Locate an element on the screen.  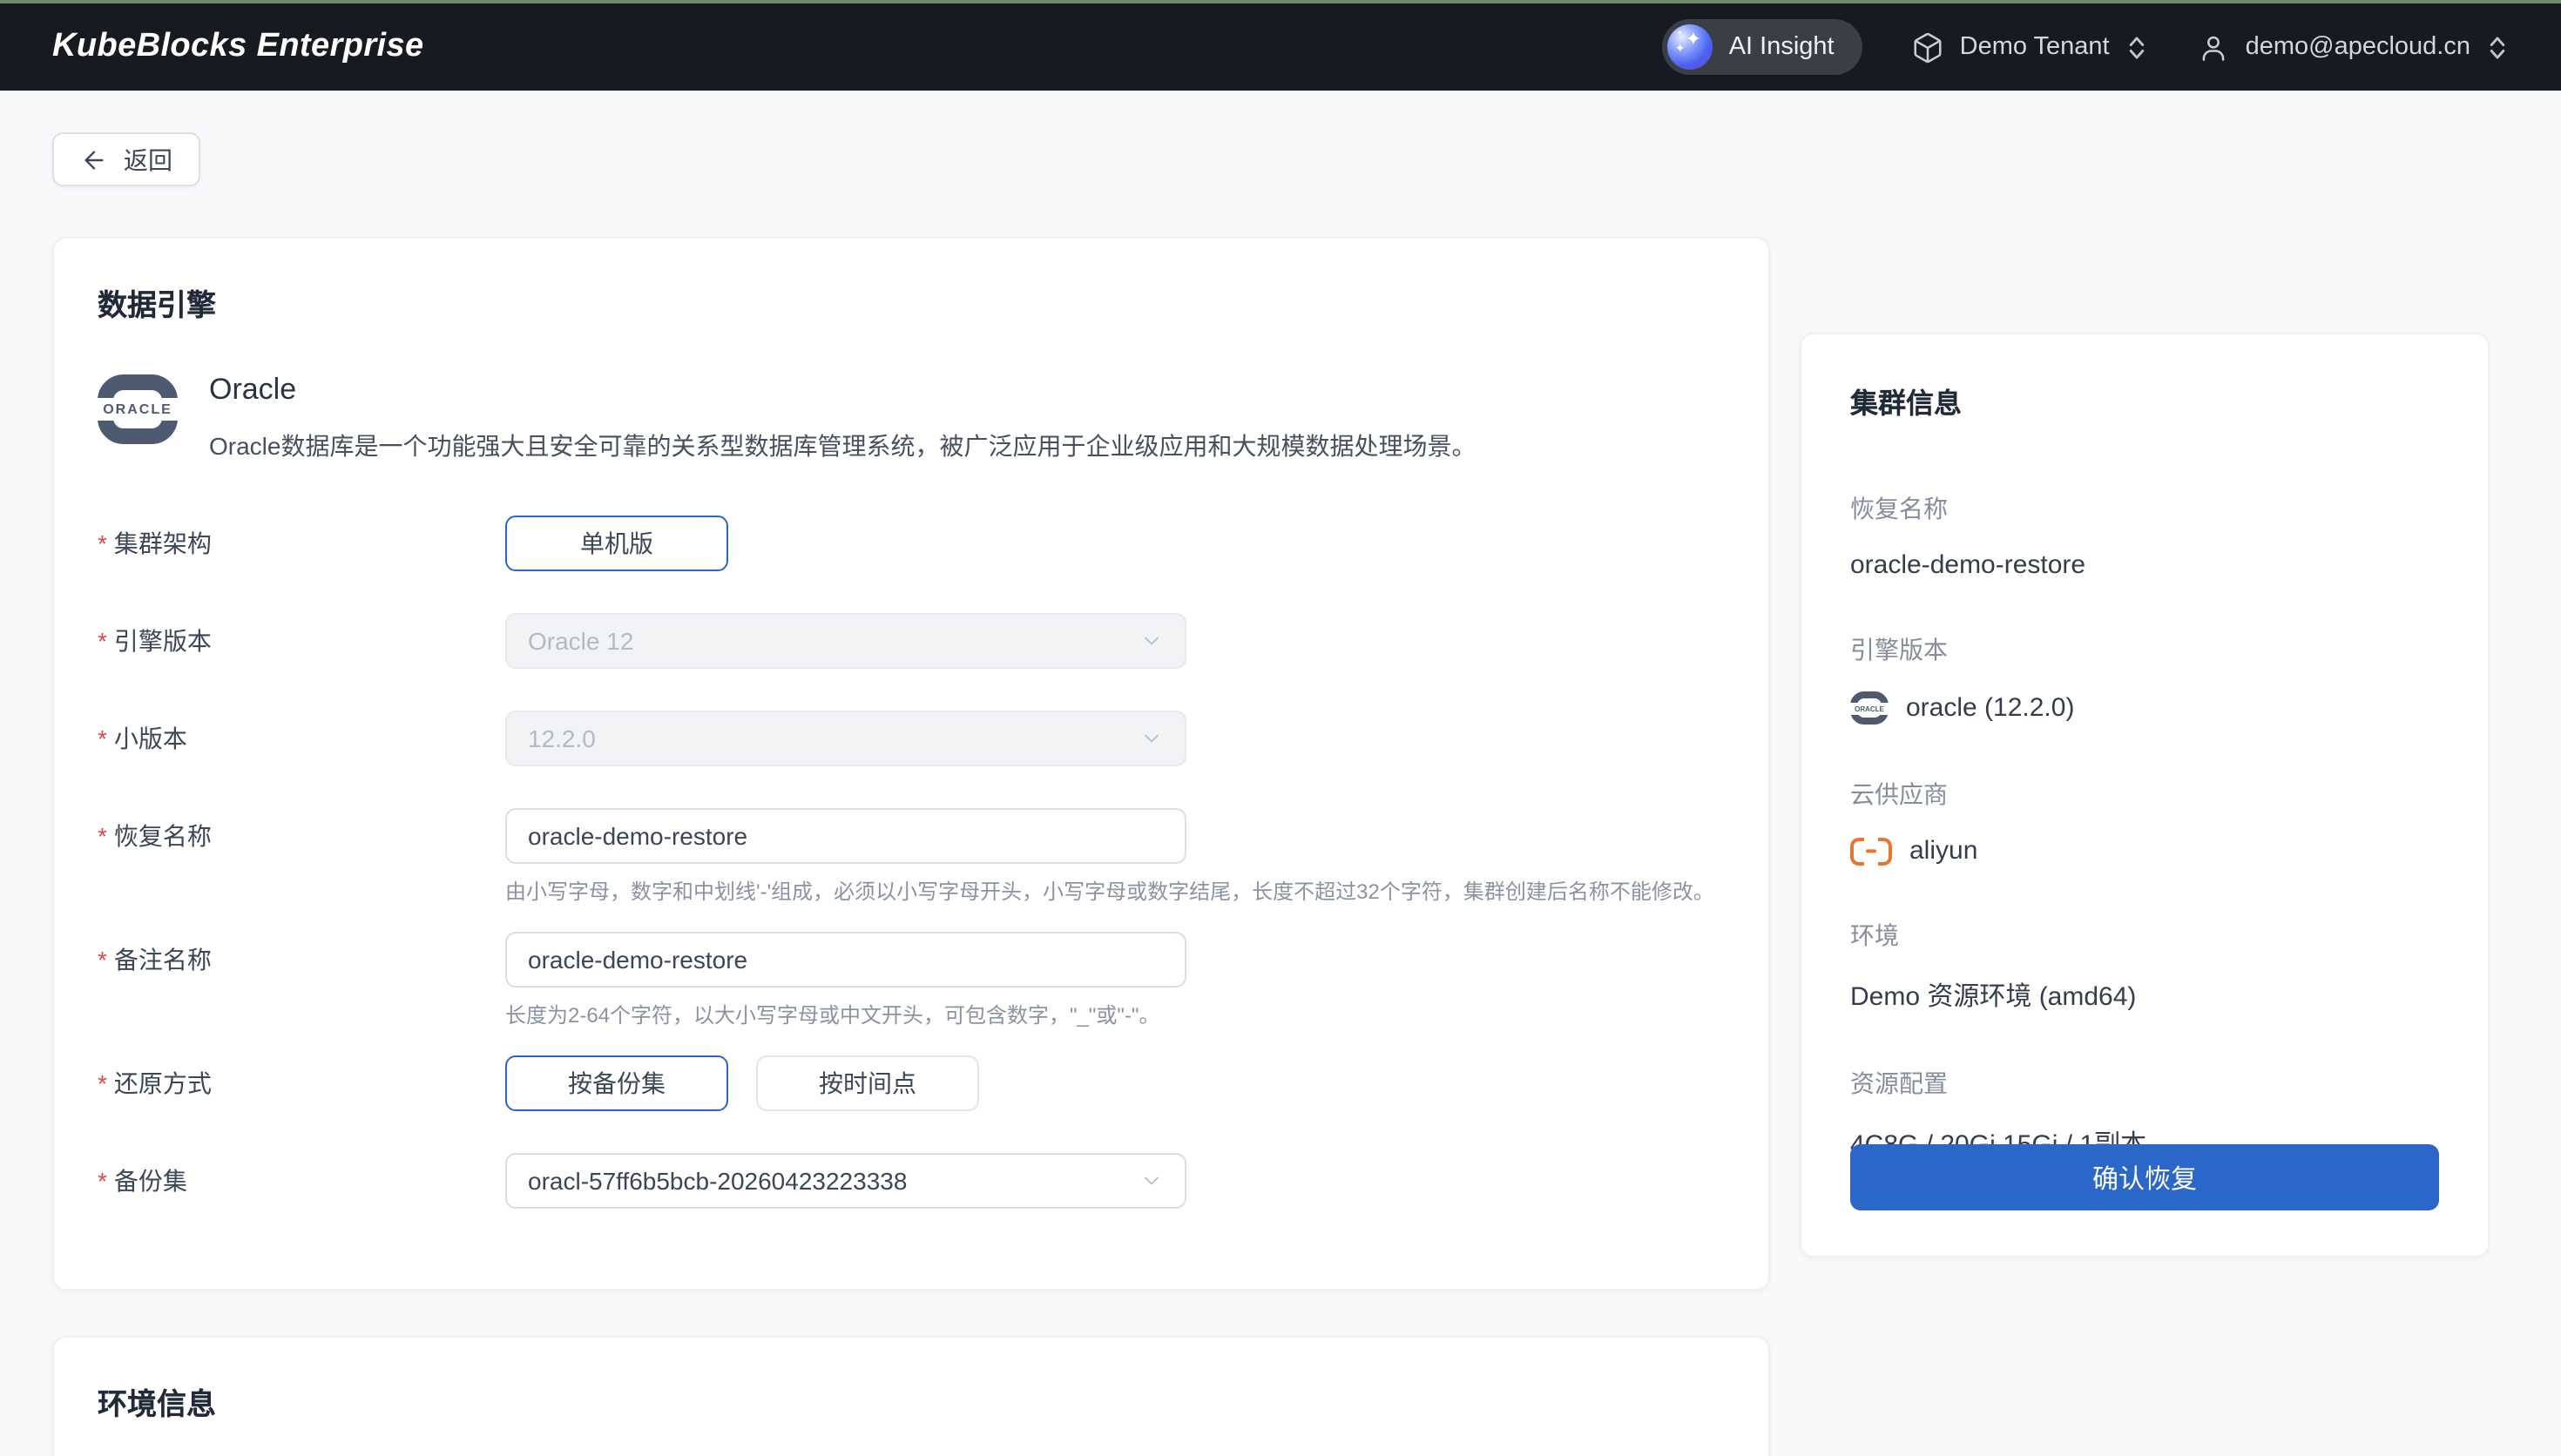
restore-name-input is located at coordinates (845, 836).